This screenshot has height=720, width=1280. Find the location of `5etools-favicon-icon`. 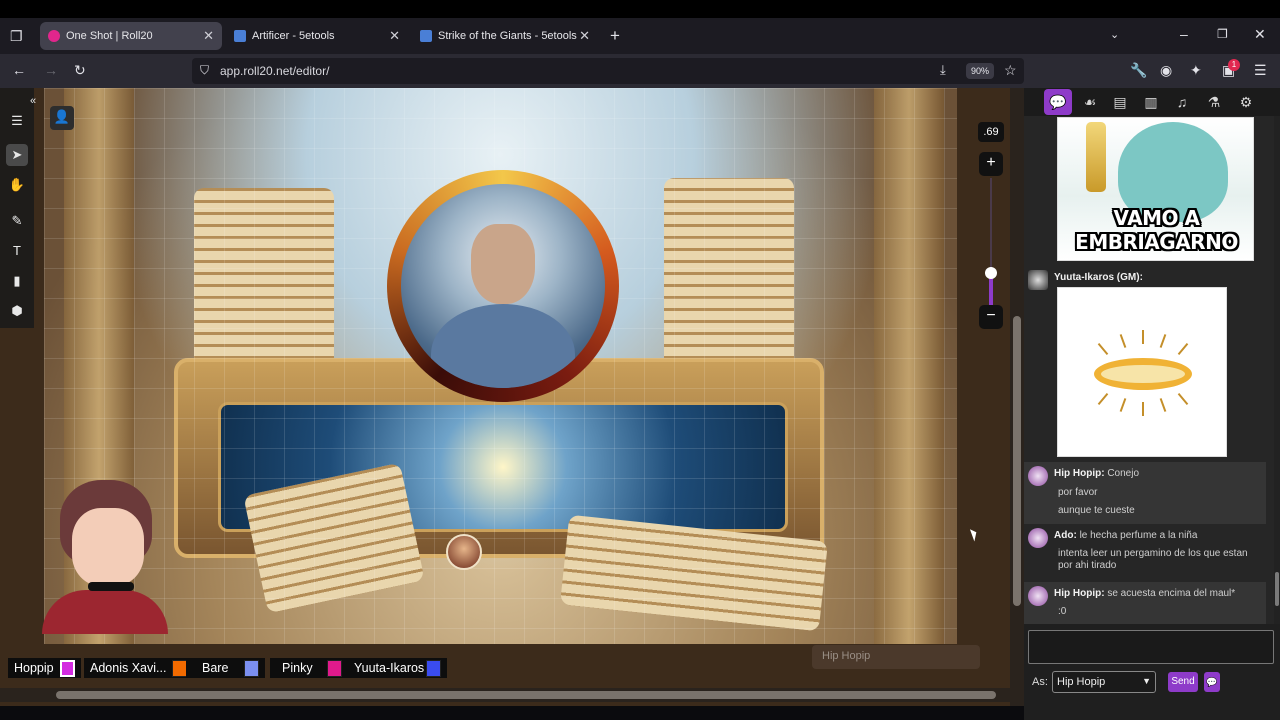

5etools-favicon-icon is located at coordinates (240, 36).